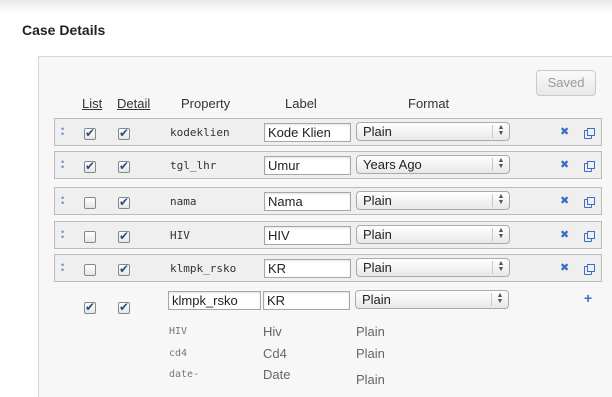 This screenshot has width=612, height=397. Describe the element at coordinates (307, 201) in the screenshot. I see `label-input: Nama` at that location.